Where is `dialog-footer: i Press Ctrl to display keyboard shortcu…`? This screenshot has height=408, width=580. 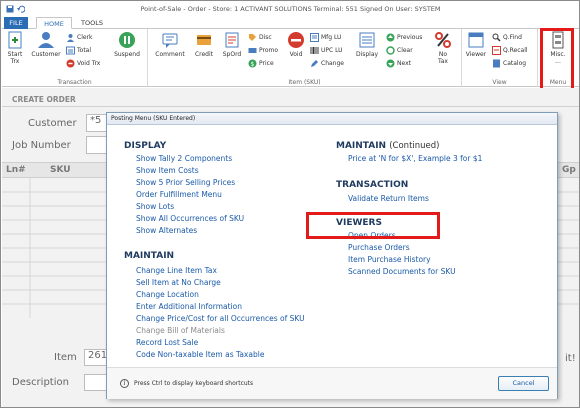 dialog-footer: i Press Ctrl to display keyboard shortcu… is located at coordinates (332, 383).